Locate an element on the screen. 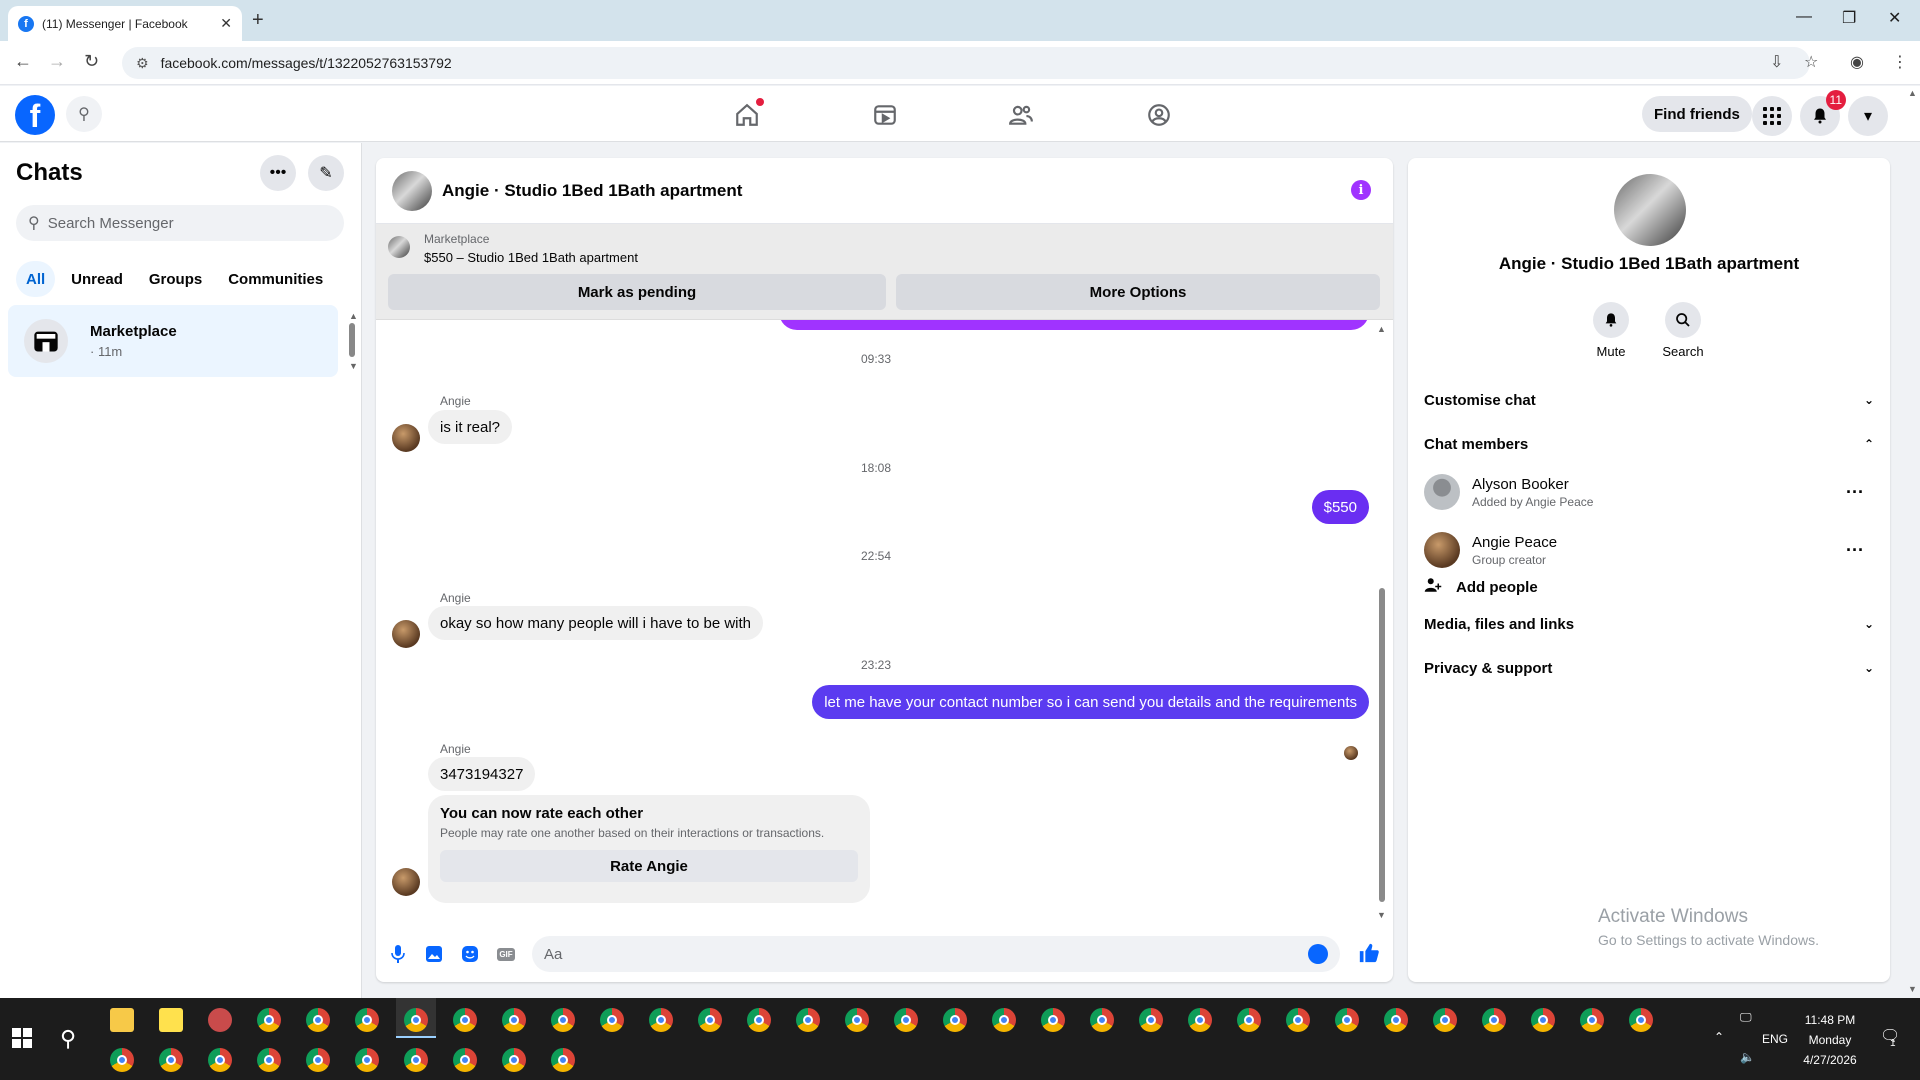  mark-as-pending-button: Mark as pending is located at coordinates (637, 292).